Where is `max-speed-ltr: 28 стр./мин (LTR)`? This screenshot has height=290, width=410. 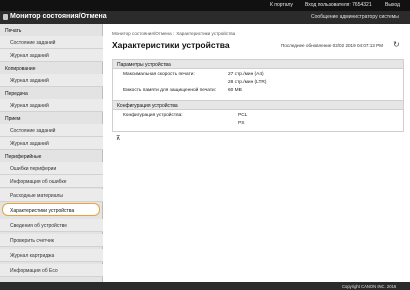
max-speed-ltr: 28 стр./мин (LTR) is located at coordinates (247, 82).